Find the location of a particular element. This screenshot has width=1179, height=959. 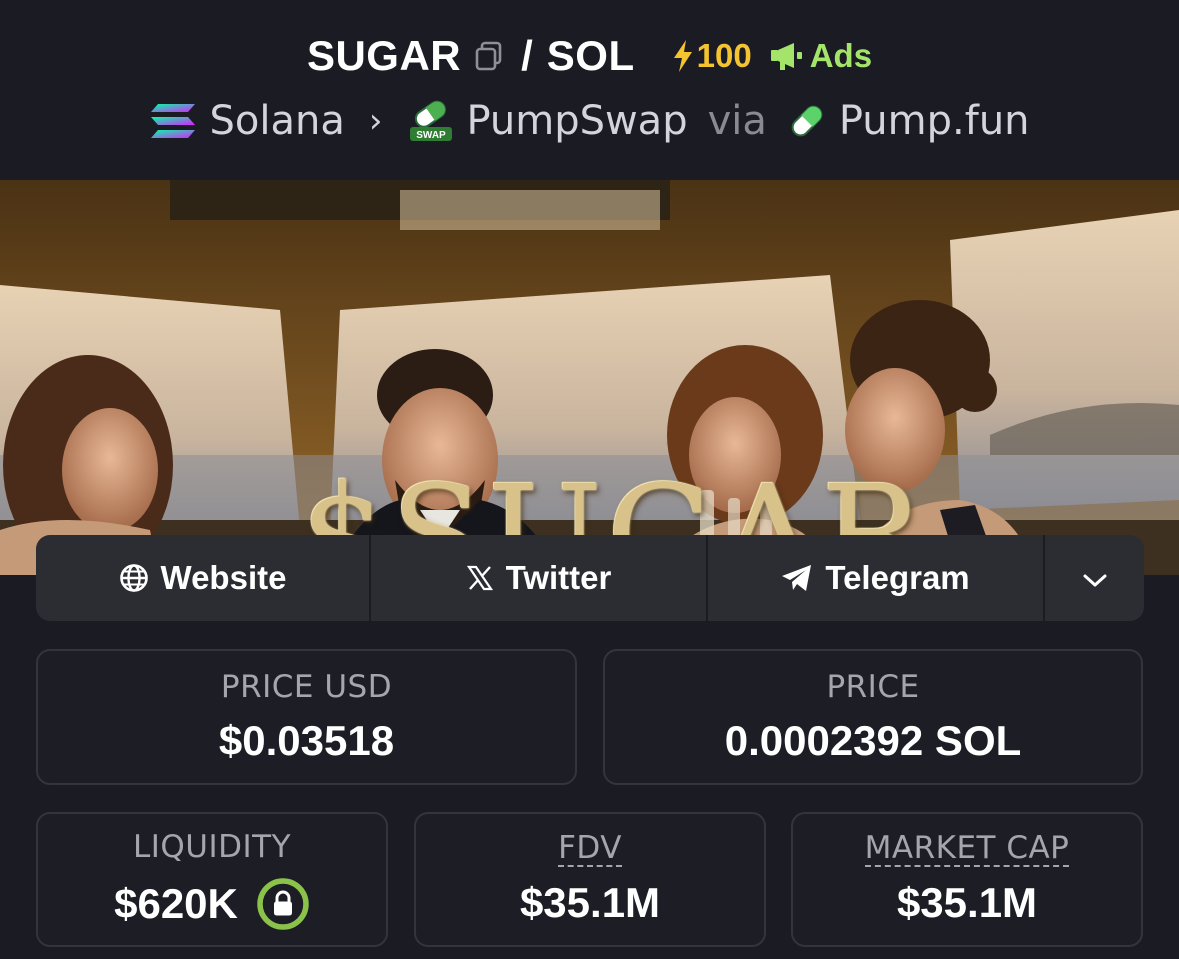

price-usd-card: PRICE USD $0.03518 is located at coordinates (306, 717).